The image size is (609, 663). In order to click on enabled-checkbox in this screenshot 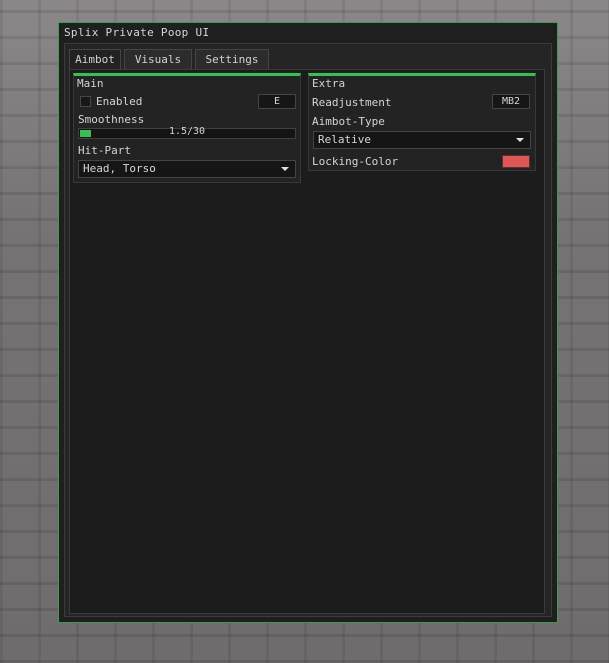, I will do `click(85, 101)`.